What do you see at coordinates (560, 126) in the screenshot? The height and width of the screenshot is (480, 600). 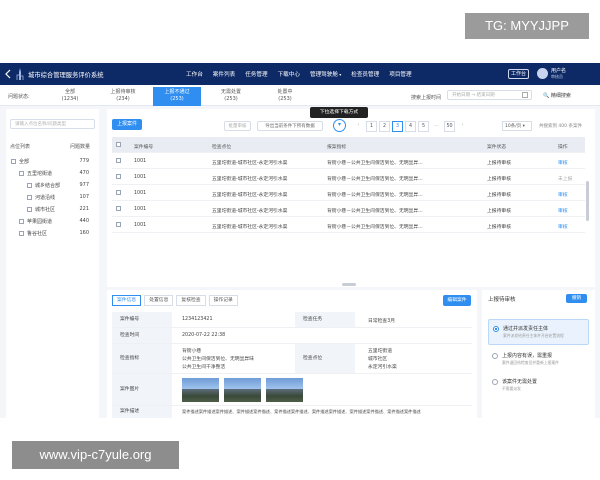 I see `total-count: 共搜索到 400 条案件` at bounding box center [560, 126].